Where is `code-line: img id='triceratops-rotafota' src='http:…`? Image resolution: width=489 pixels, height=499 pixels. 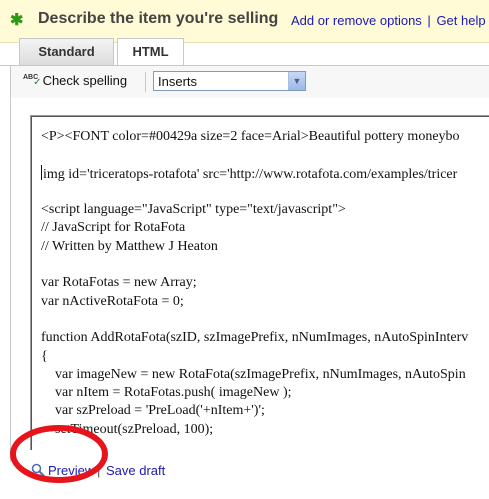
code-line: img id='triceratops-rotafota' src='http:… is located at coordinates (254, 173).